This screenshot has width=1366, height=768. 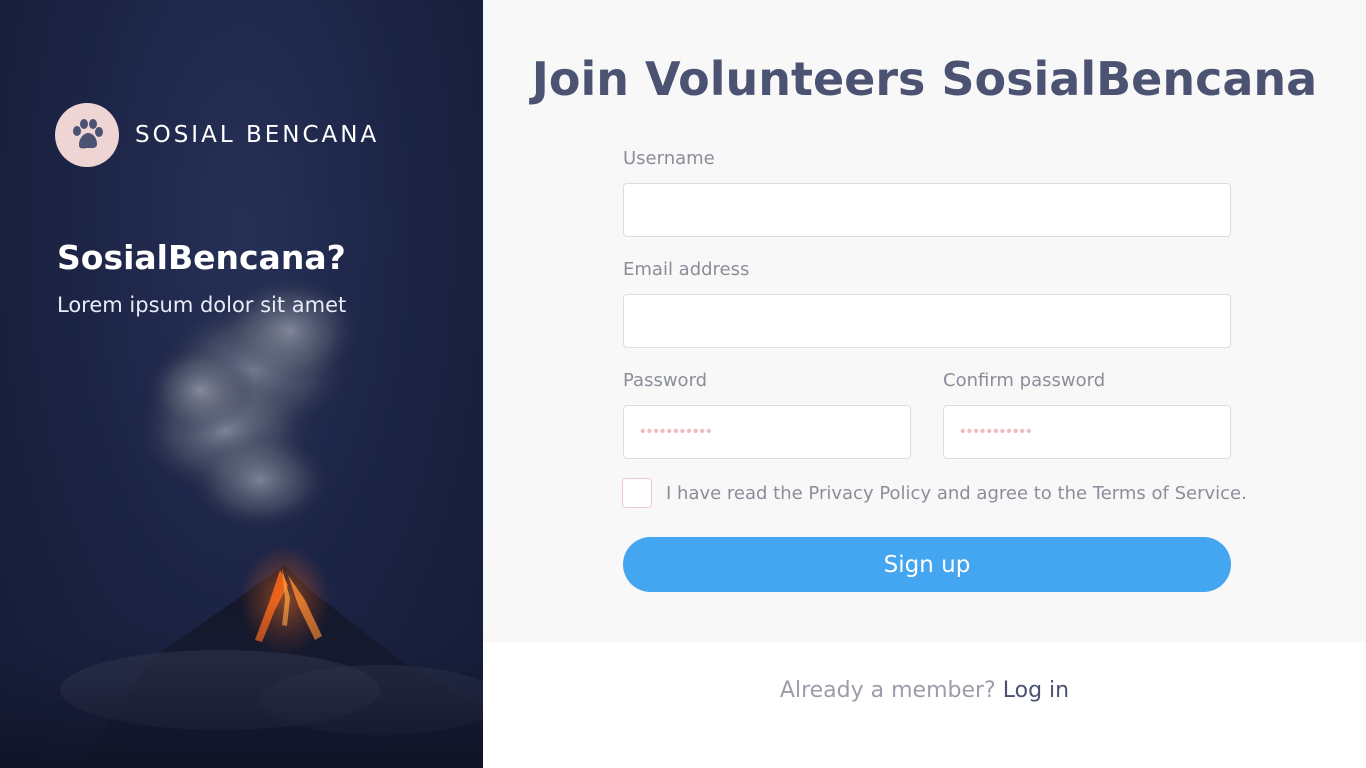 What do you see at coordinates (927, 210) in the screenshot?
I see `username-input` at bounding box center [927, 210].